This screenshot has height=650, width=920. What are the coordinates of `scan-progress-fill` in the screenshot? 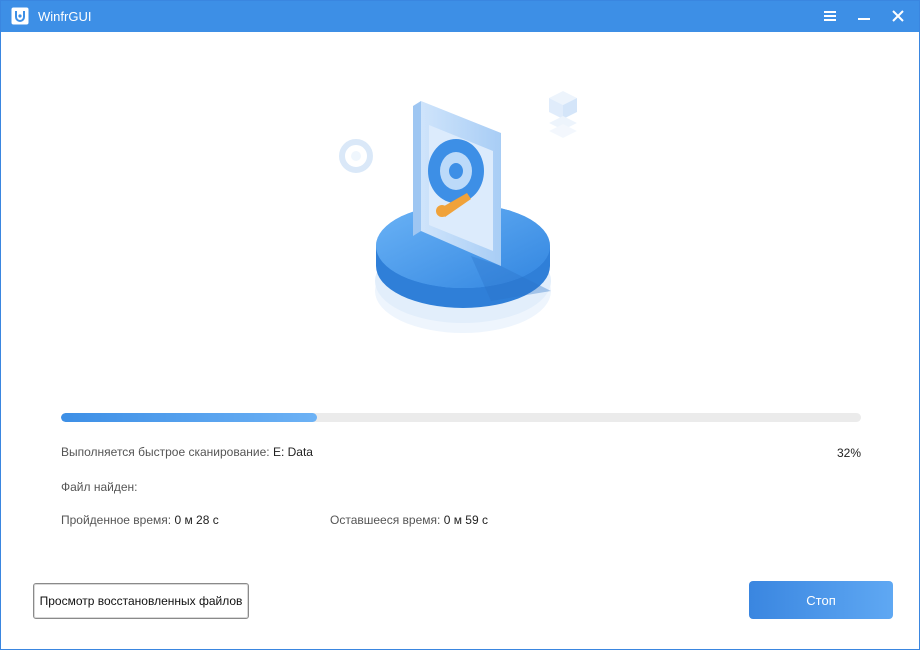 It's located at (189, 417).